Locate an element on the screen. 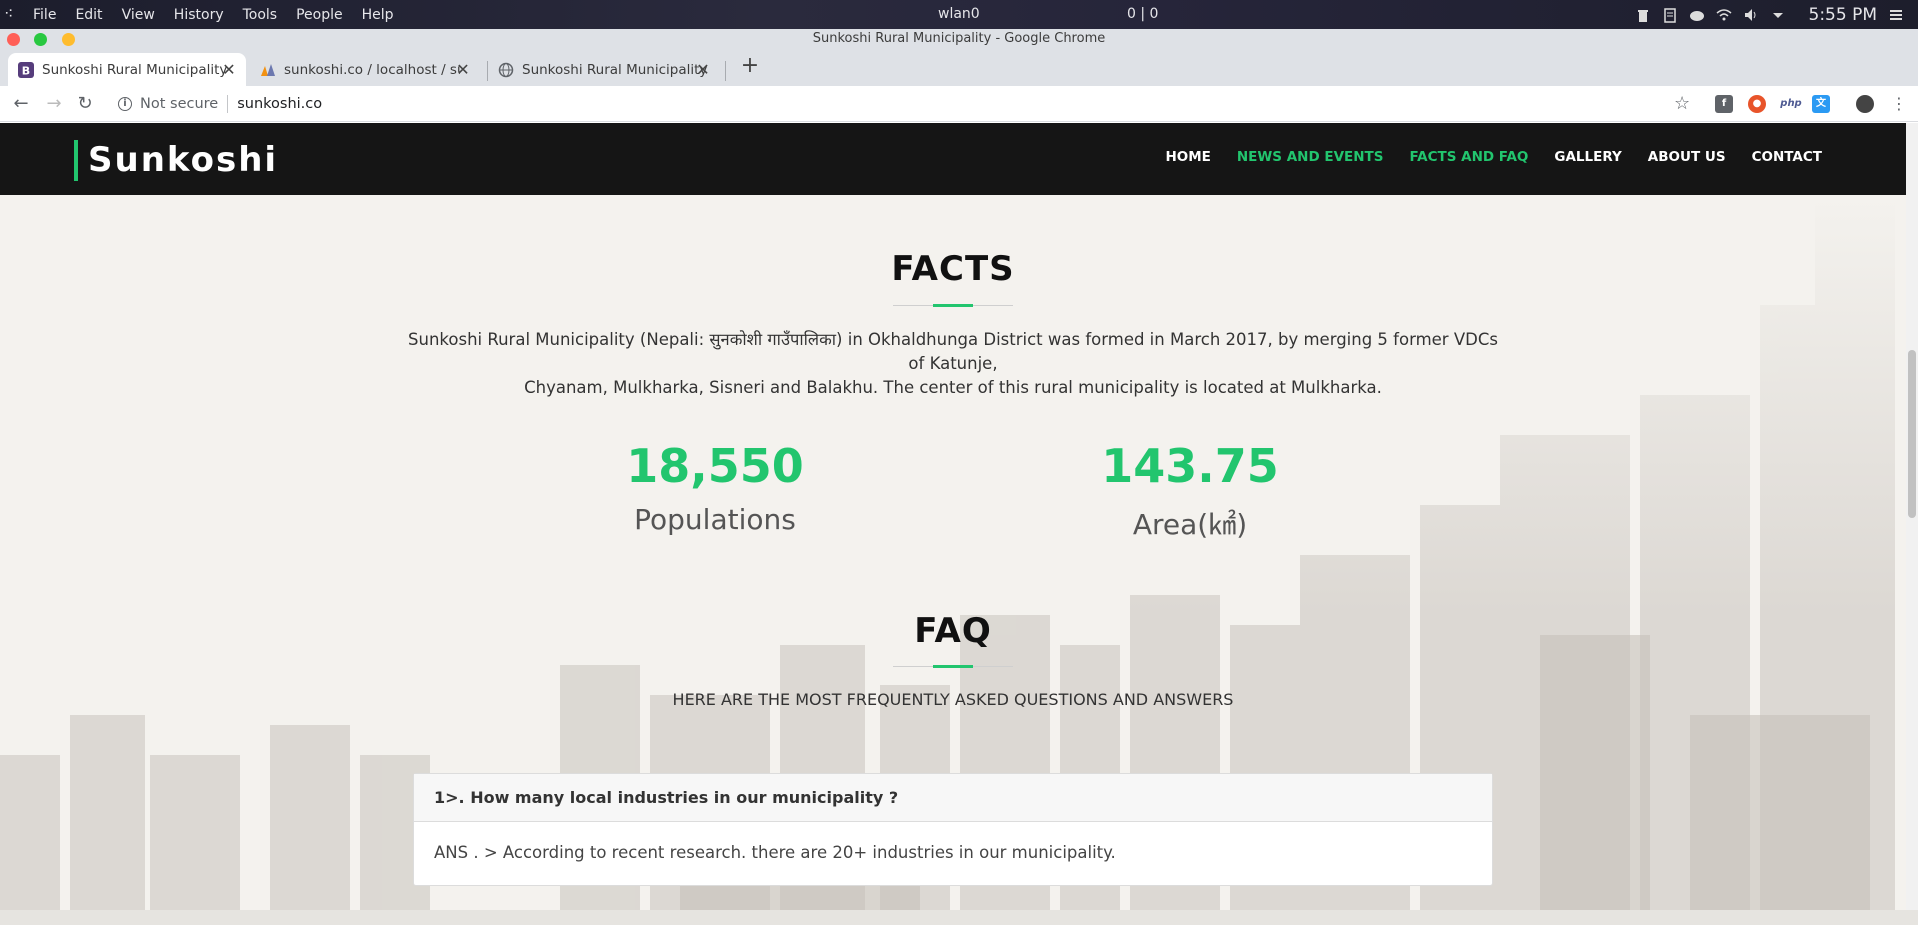 This screenshot has width=1918, height=925. close-window-button is located at coordinates (13, 39).